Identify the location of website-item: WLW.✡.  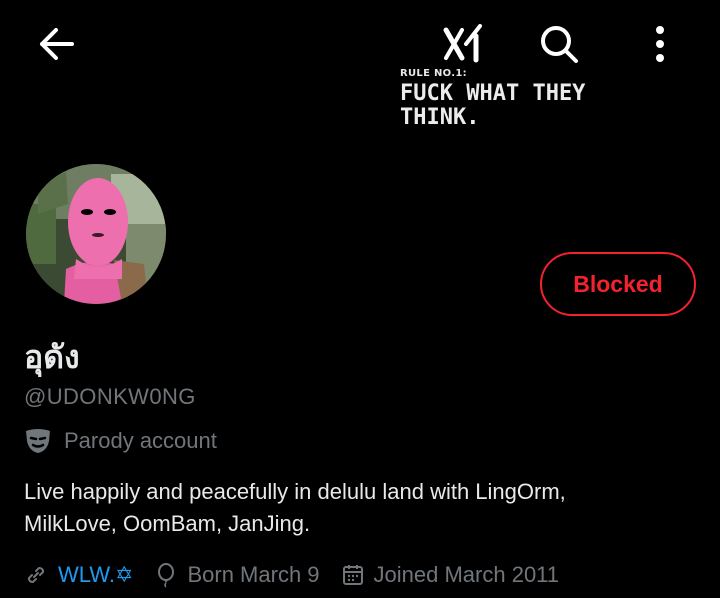
(78, 575).